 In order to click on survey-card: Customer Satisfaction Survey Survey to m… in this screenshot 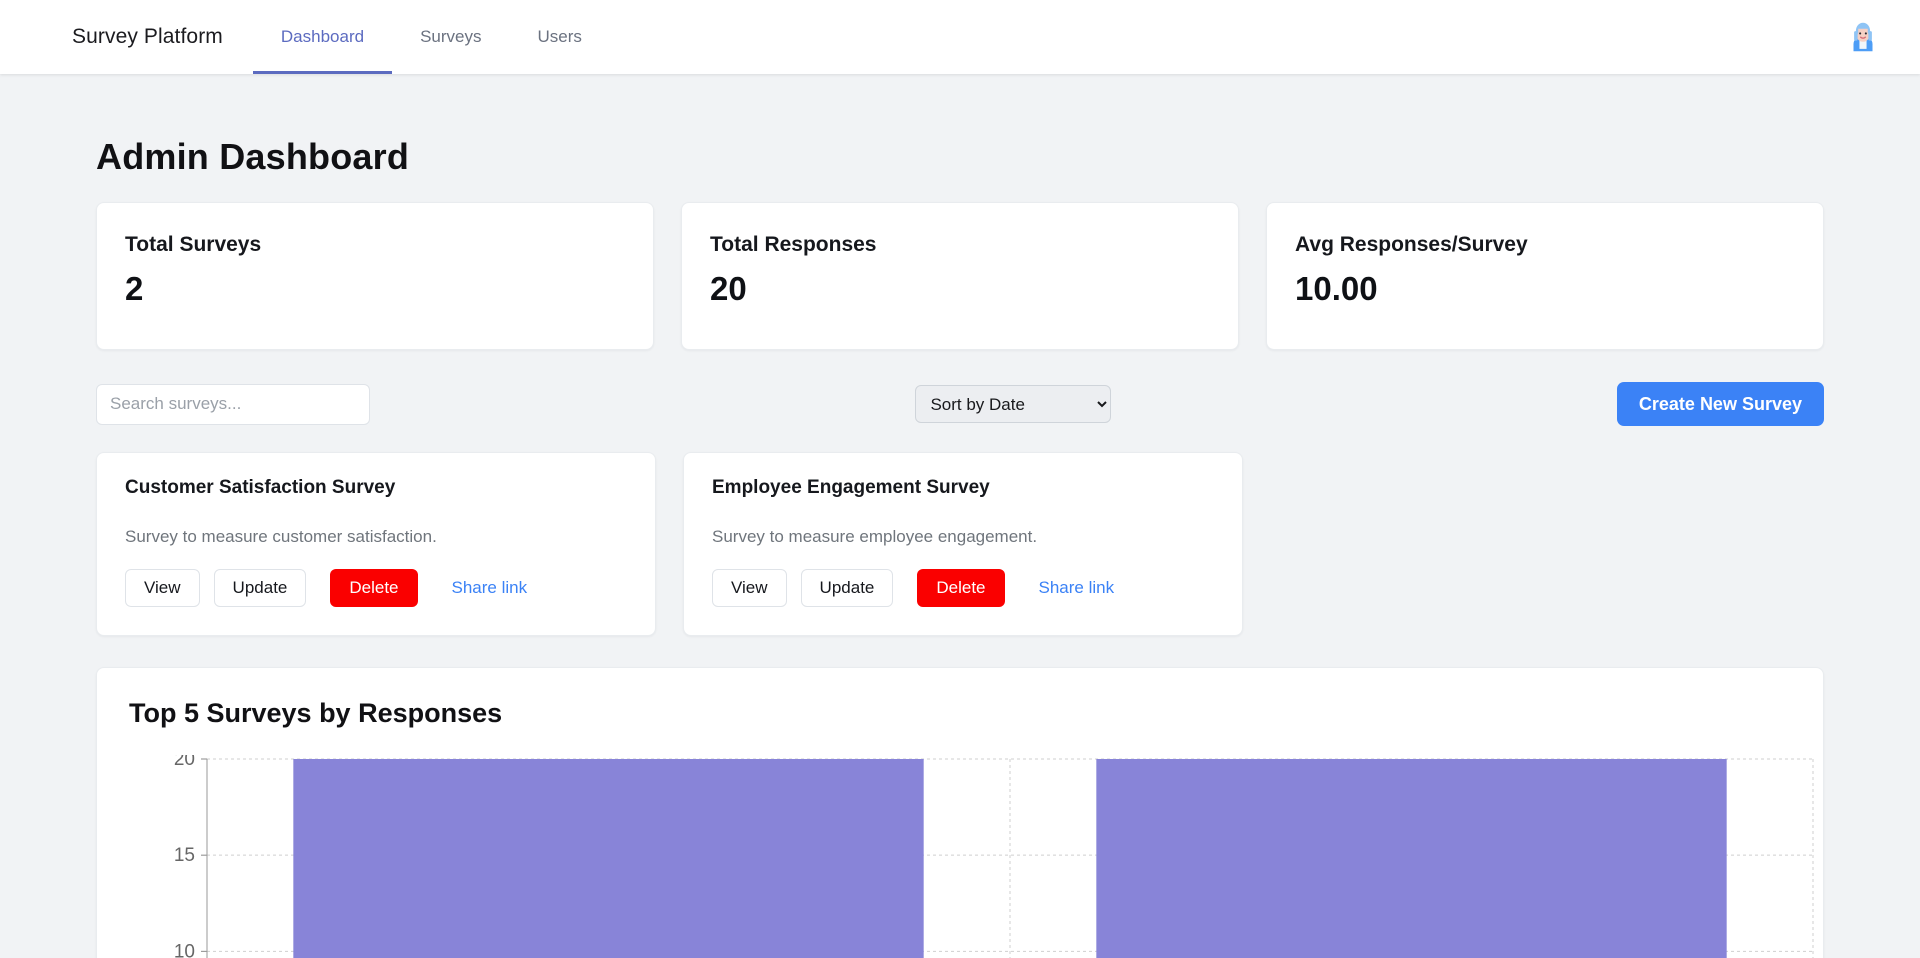, I will do `click(376, 544)`.